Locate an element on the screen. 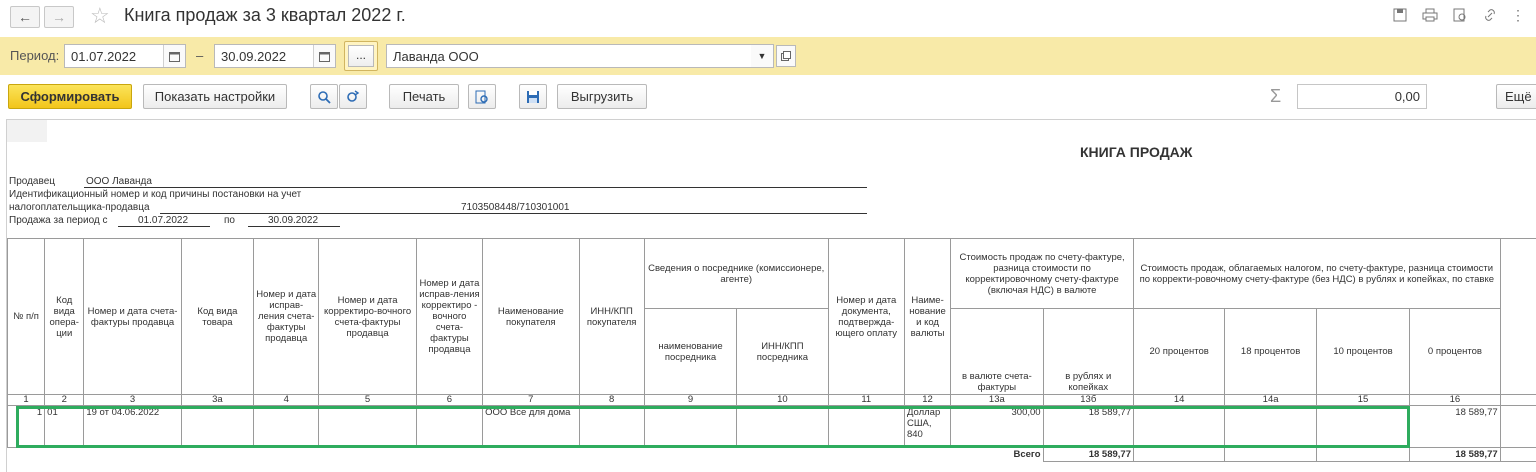  print-button: Печать is located at coordinates (424, 96).